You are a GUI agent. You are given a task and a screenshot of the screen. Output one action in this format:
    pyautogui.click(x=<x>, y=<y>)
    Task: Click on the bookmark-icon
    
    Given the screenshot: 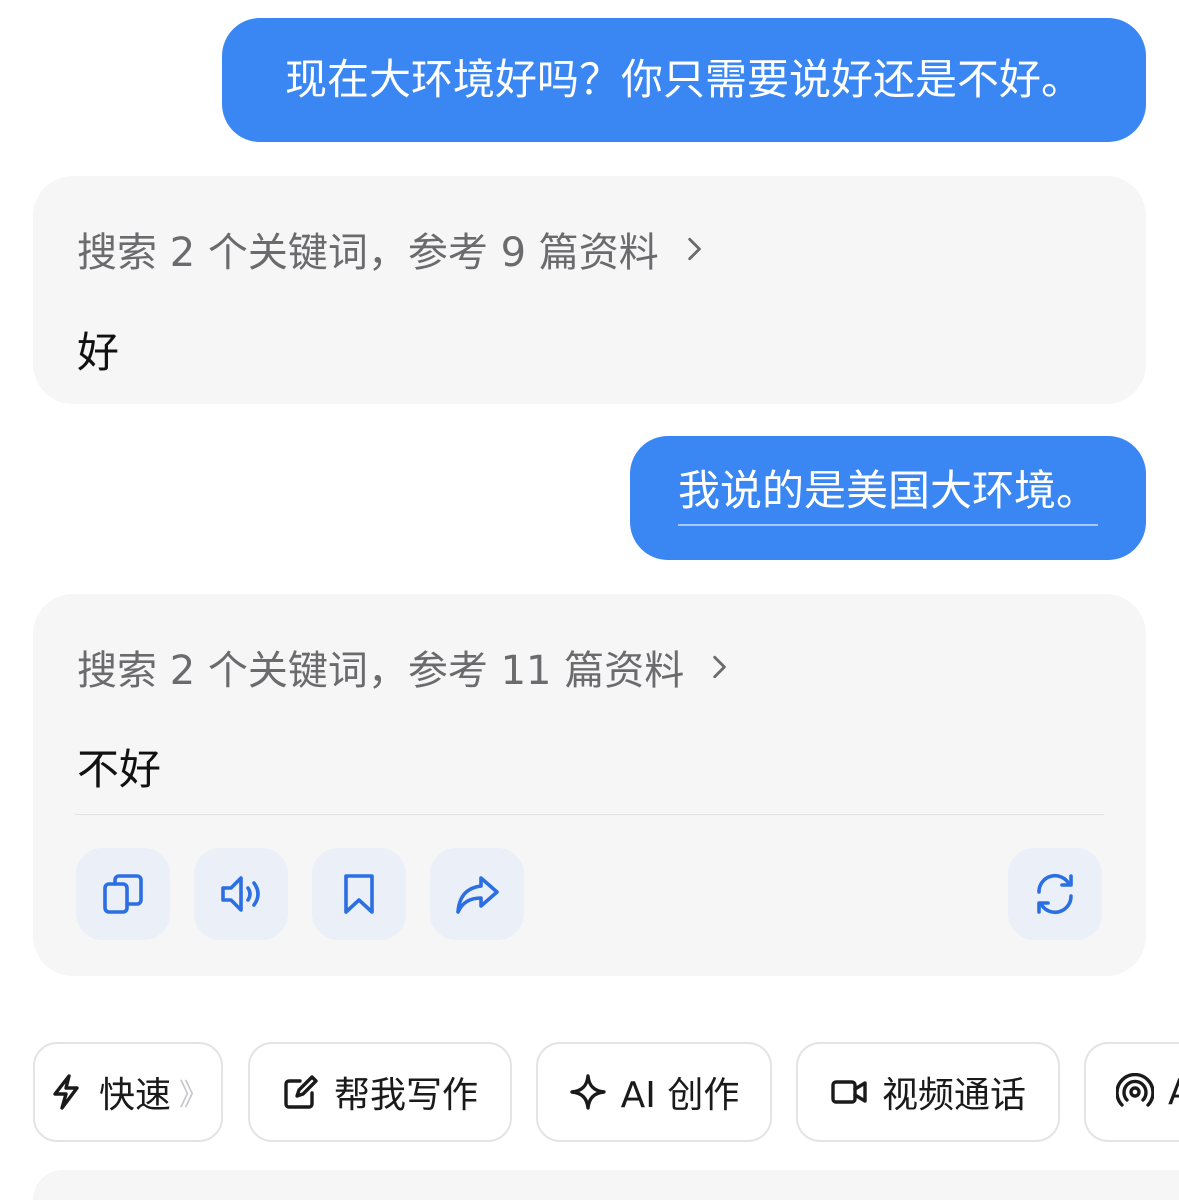 What is the action you would take?
    pyautogui.click(x=359, y=894)
    